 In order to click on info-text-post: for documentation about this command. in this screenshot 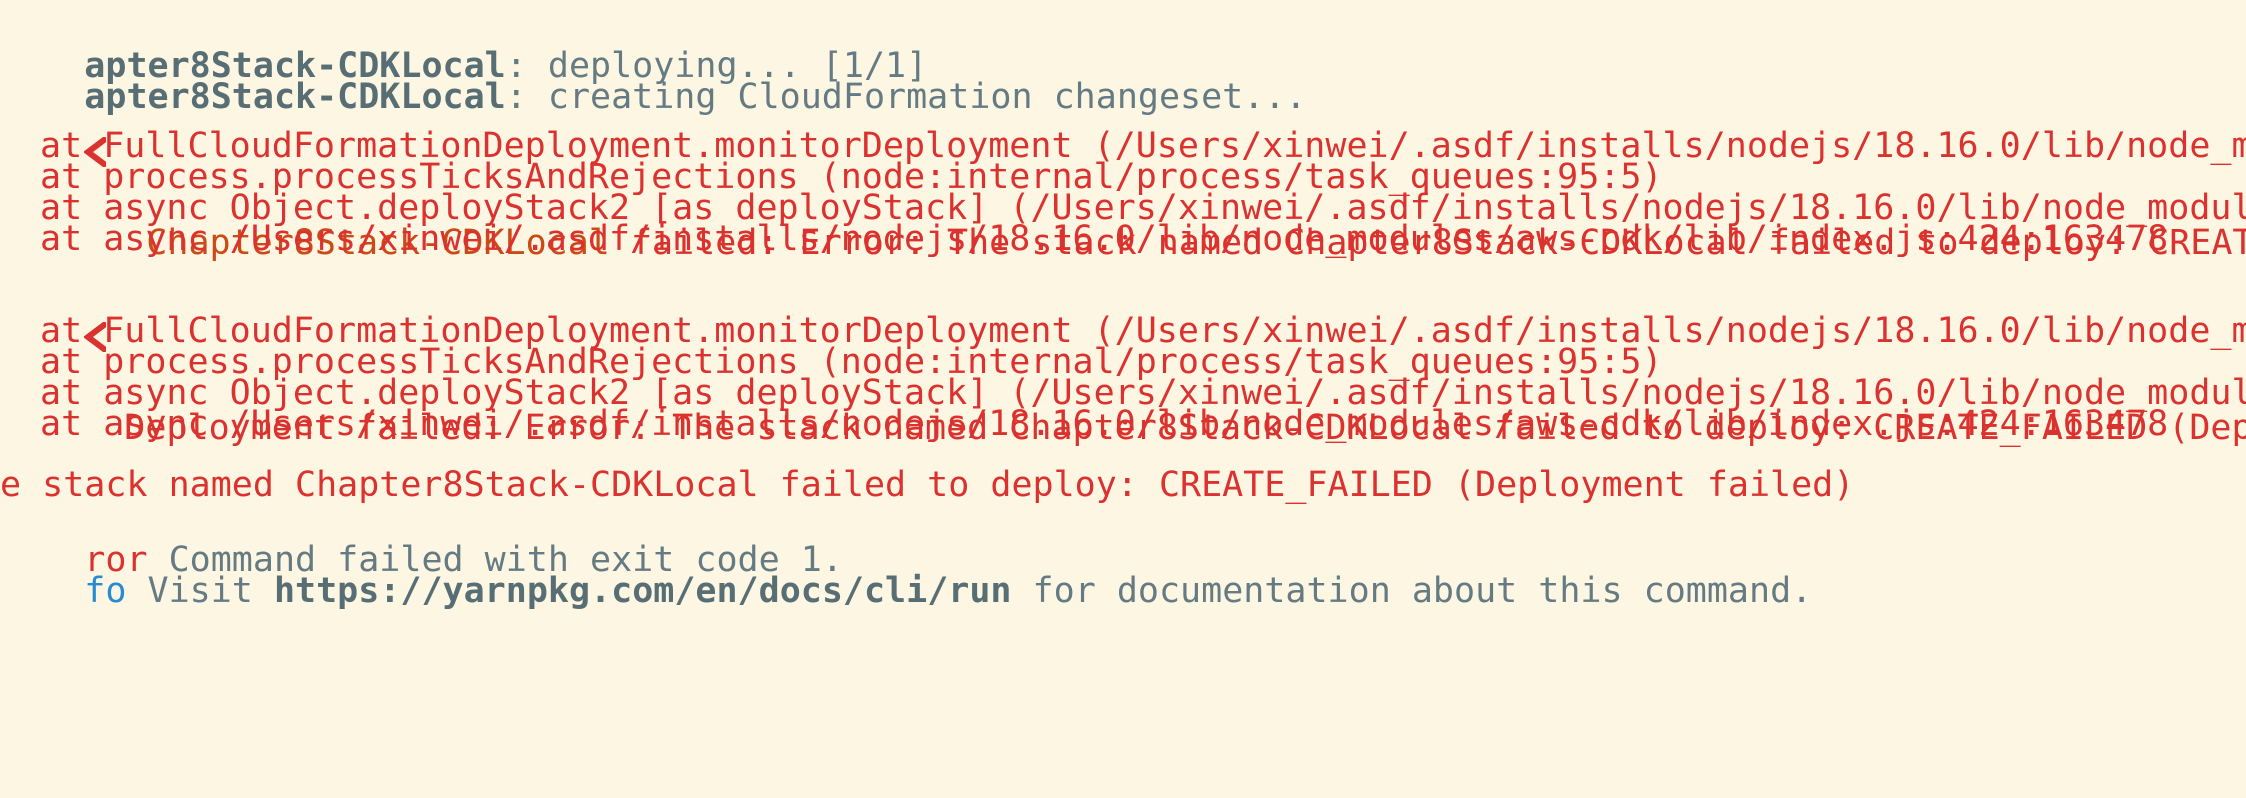, I will do `click(1412, 591)`.